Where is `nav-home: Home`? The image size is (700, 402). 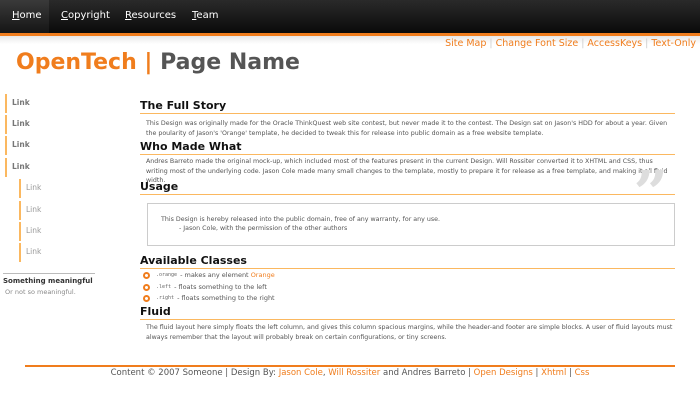 nav-home: Home is located at coordinates (27, 15).